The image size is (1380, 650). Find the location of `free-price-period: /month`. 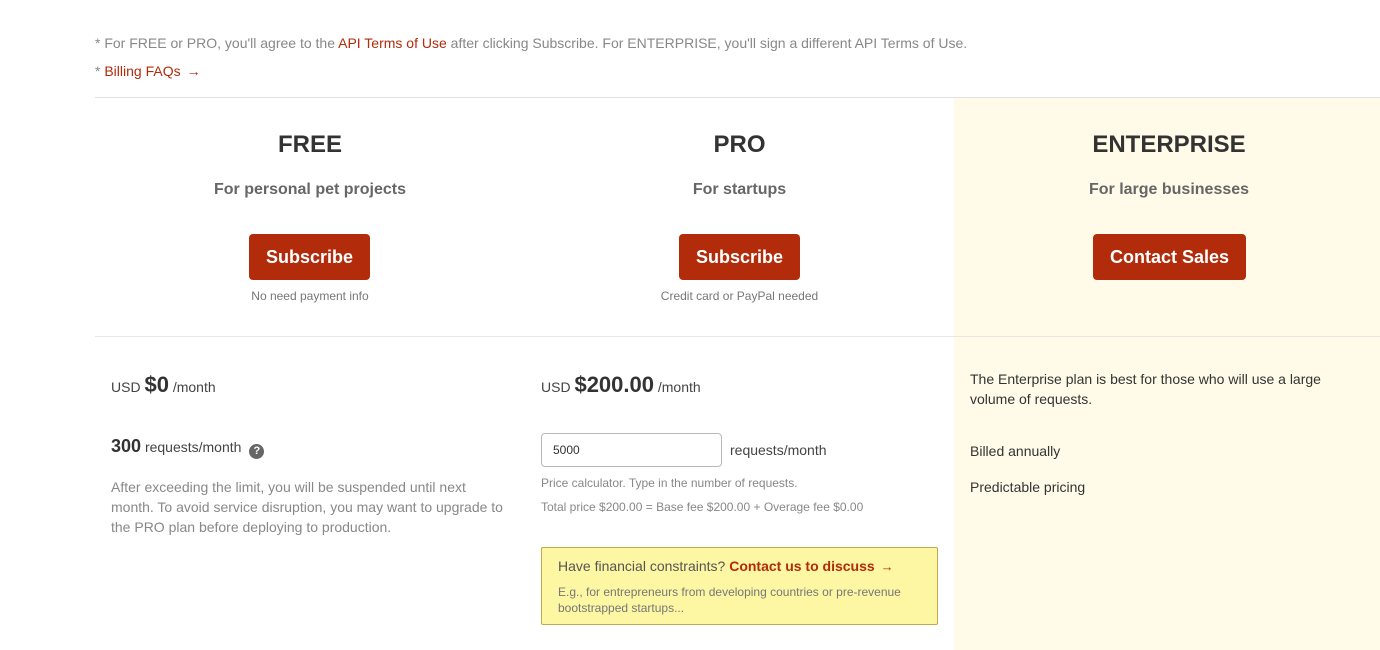

free-price-period: /month is located at coordinates (194, 387).